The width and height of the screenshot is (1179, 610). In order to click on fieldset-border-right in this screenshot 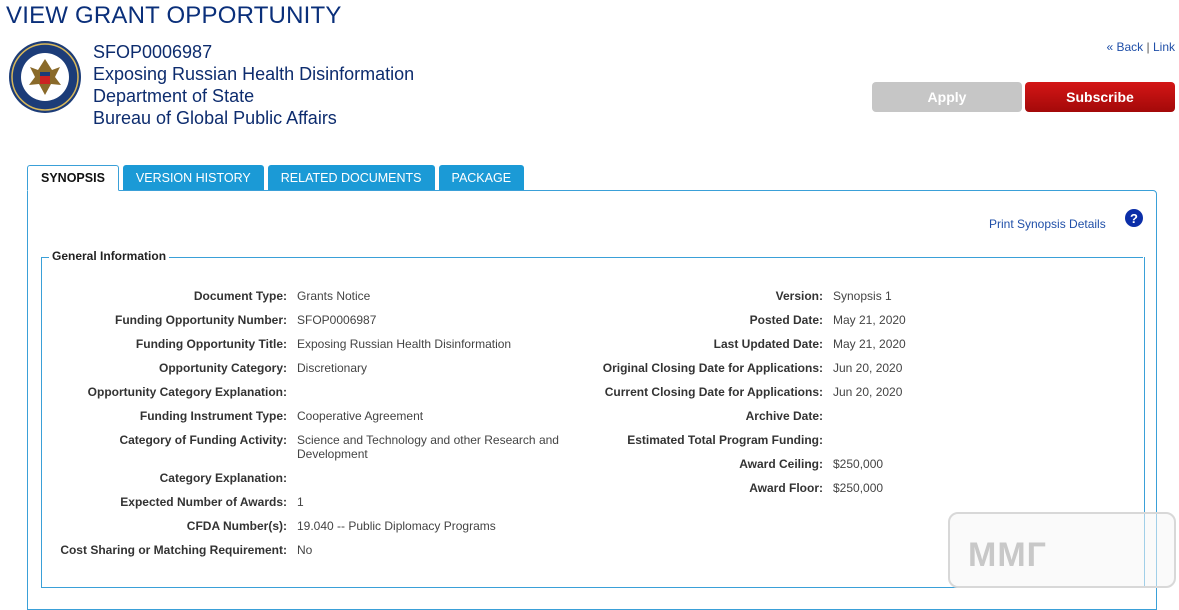, I will do `click(656, 257)`.